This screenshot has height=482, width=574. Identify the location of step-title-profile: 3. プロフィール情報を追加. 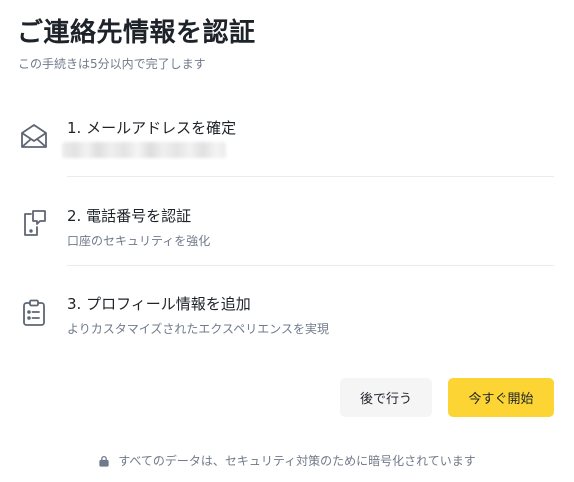
(159, 304).